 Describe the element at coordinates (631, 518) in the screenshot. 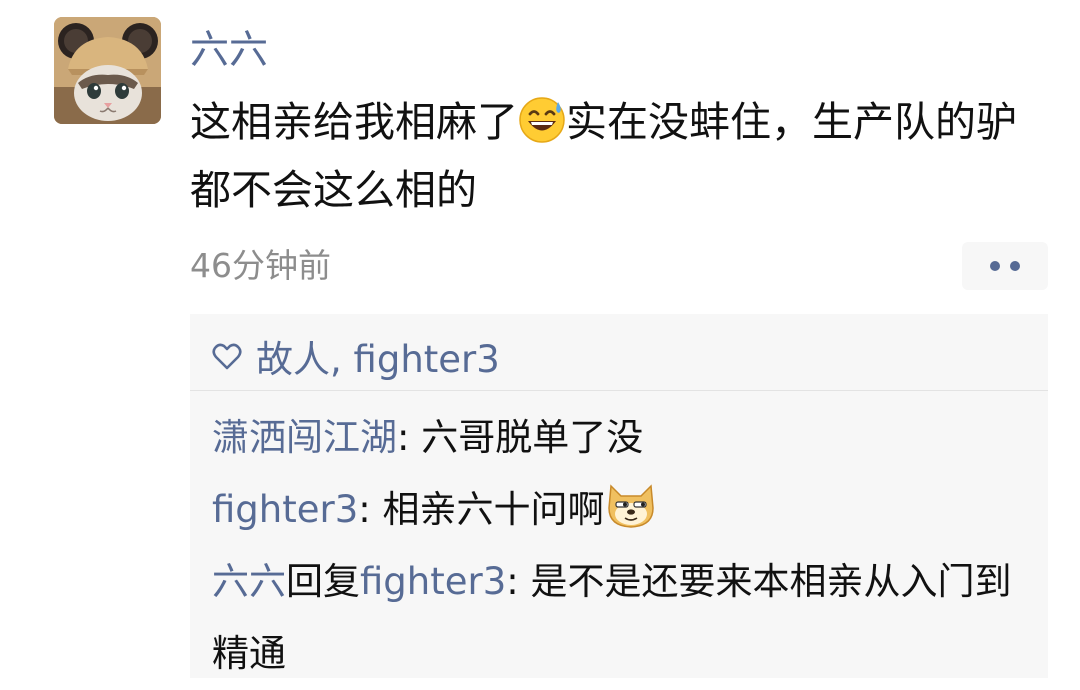

I see `doge-emoji-icon` at that location.